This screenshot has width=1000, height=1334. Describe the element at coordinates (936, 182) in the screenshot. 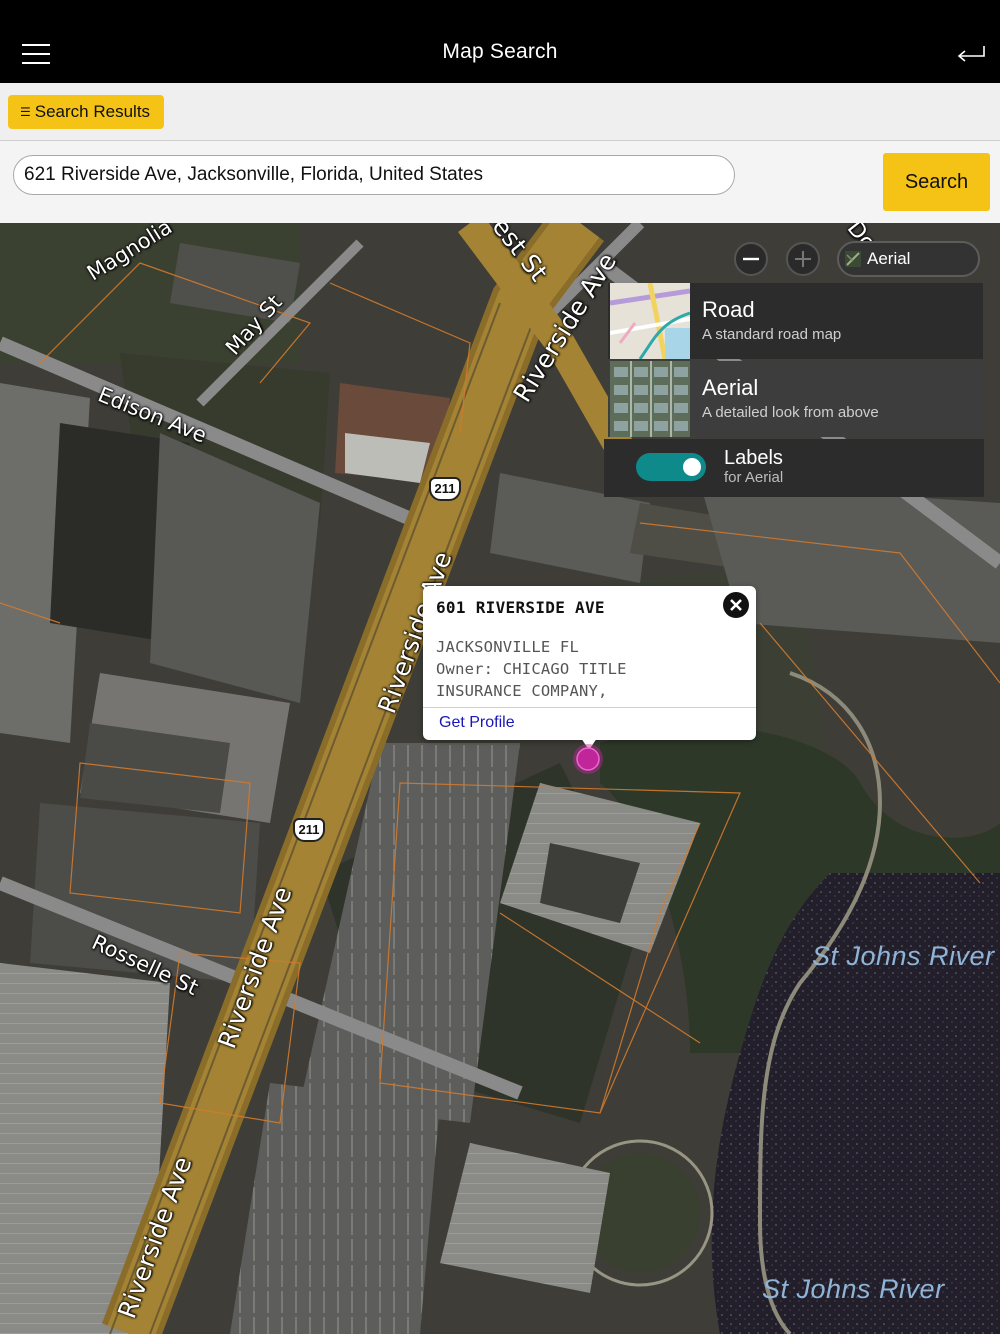

I see `search-button: Search` at that location.